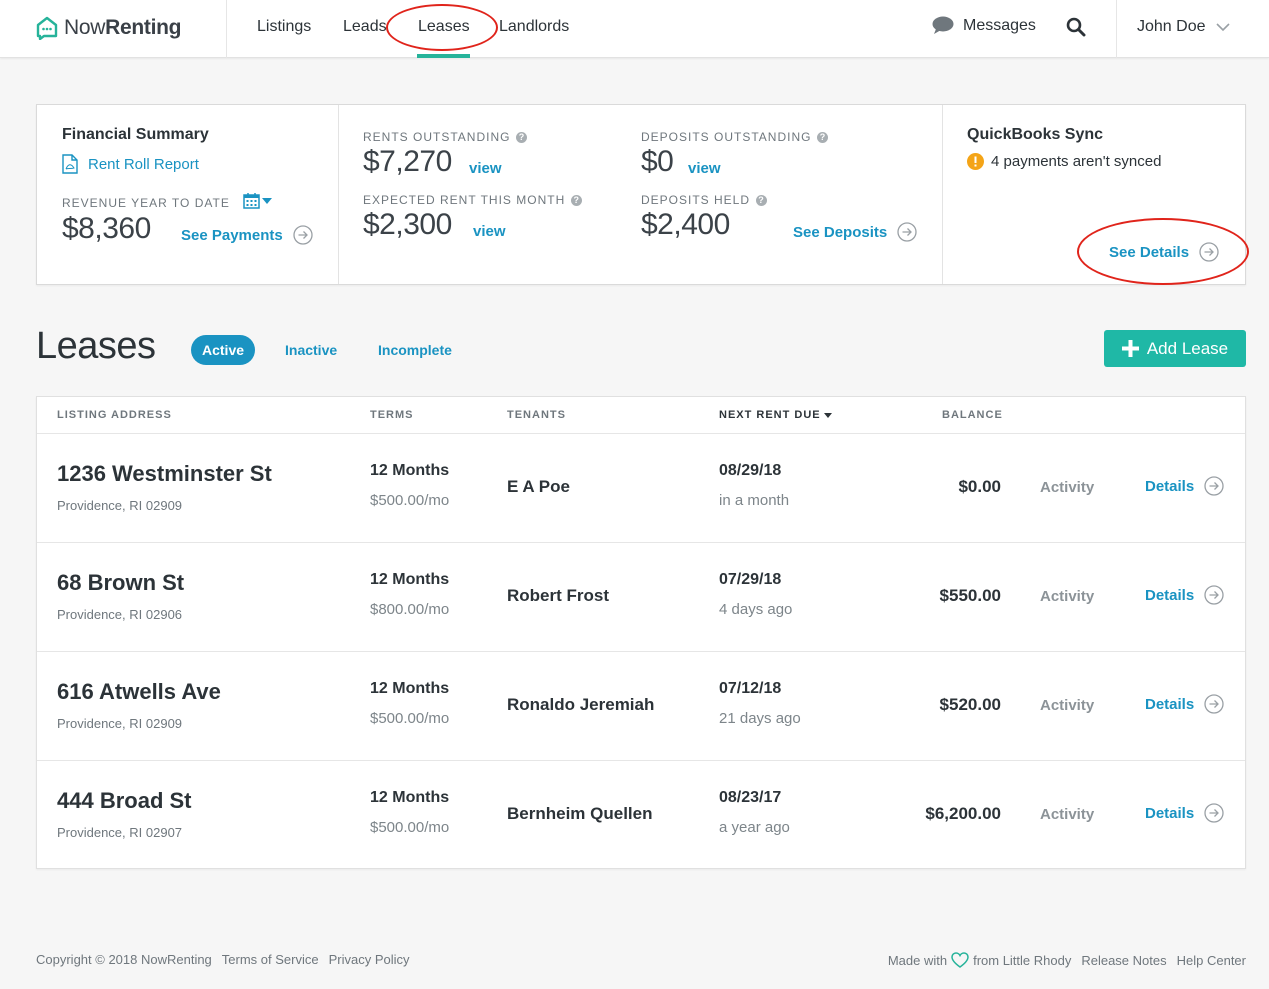 The image size is (1269, 989). I want to click on next-rent-due-relative: a year ago, so click(754, 827).